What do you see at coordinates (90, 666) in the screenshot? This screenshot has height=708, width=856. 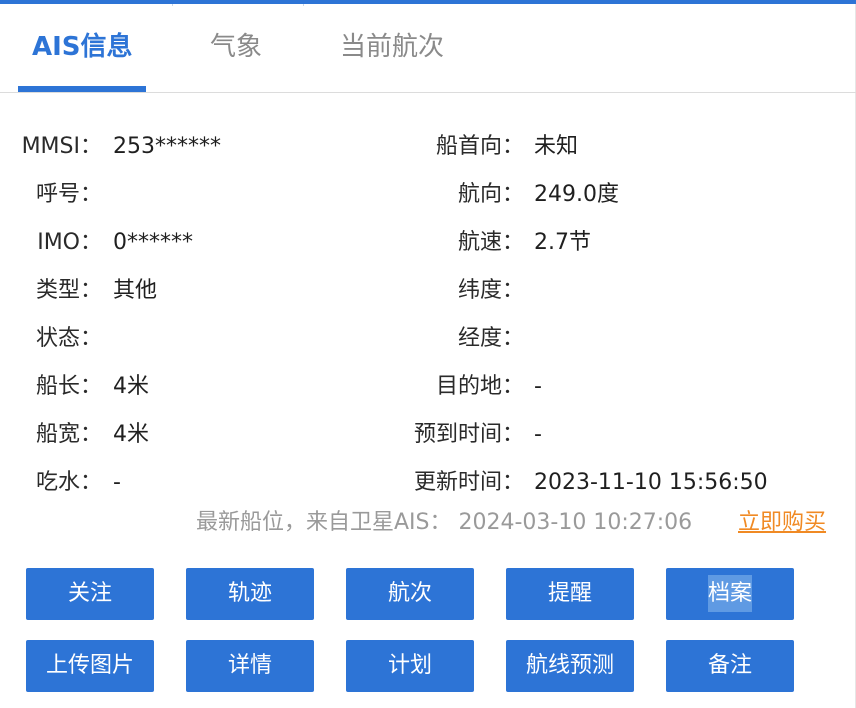 I see `upload-image-button: 上传图片` at bounding box center [90, 666].